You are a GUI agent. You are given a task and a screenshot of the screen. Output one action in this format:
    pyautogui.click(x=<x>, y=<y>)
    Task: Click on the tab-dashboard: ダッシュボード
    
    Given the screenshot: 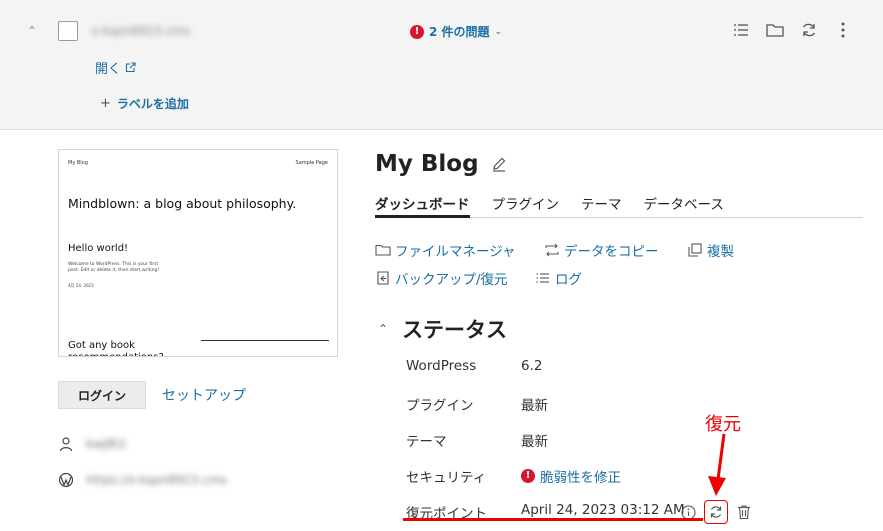 What is the action you would take?
    pyautogui.click(x=422, y=205)
    